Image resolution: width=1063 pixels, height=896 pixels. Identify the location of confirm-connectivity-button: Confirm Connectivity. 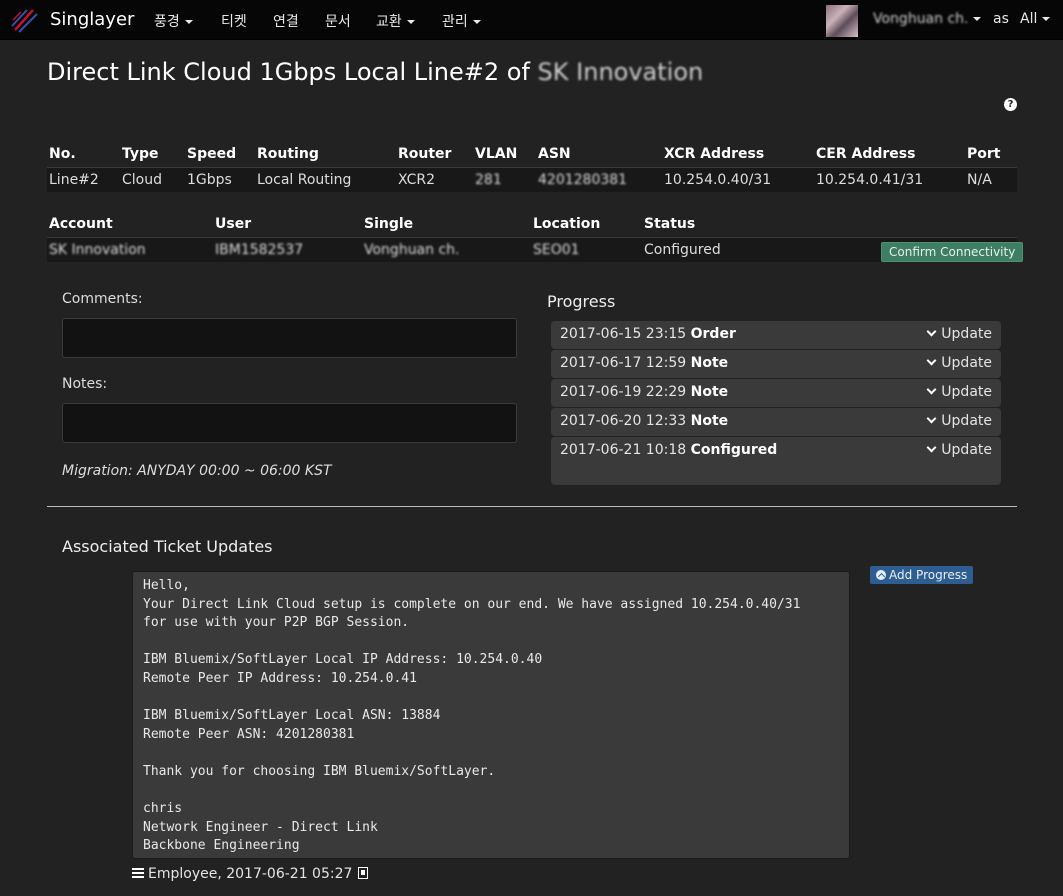
(952, 252).